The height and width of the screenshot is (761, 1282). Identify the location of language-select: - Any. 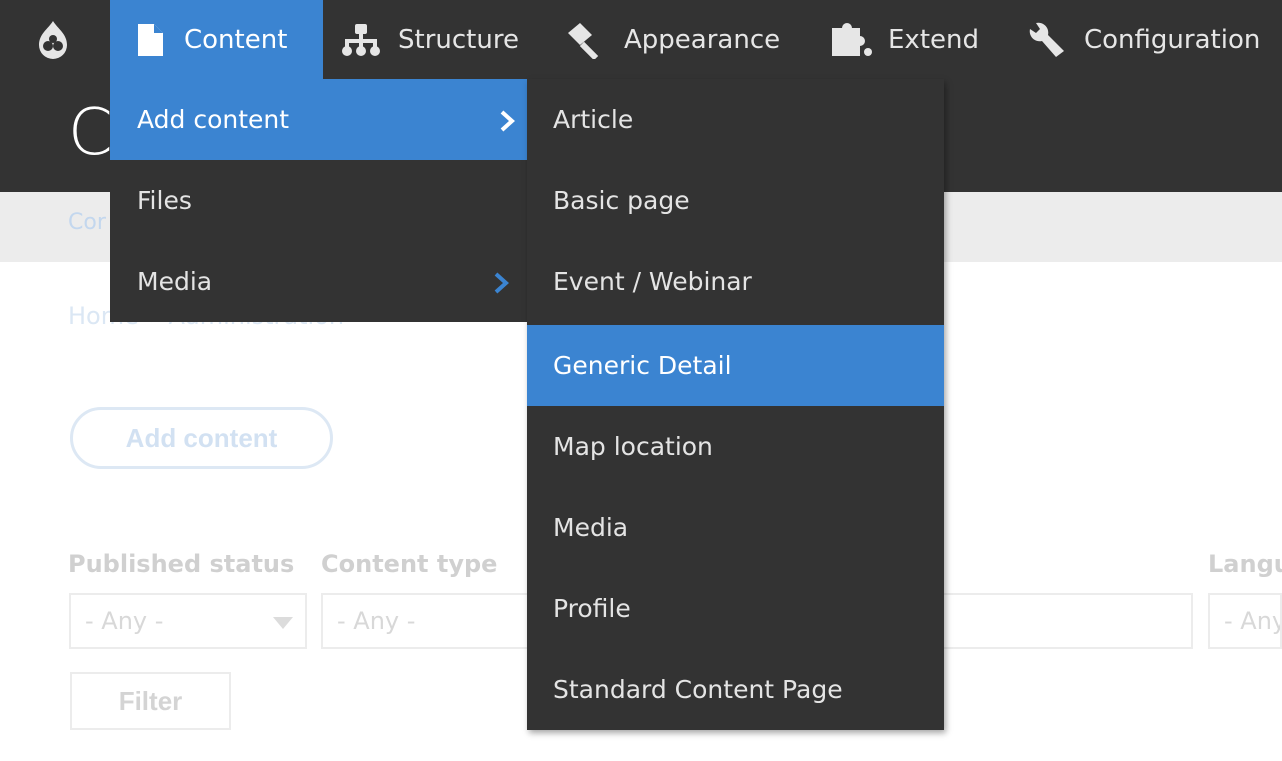
(1245, 621).